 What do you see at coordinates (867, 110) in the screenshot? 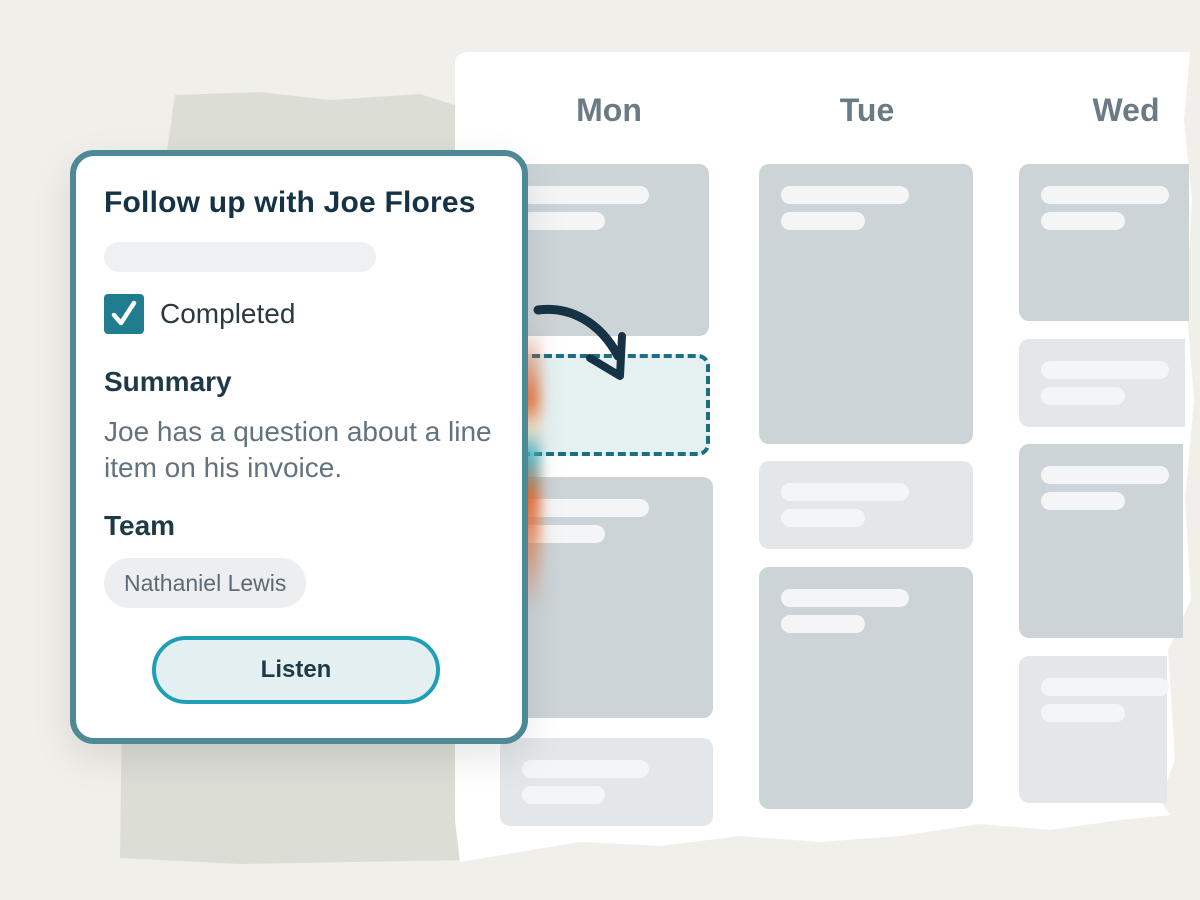
I see `day-header-tue: Tue` at bounding box center [867, 110].